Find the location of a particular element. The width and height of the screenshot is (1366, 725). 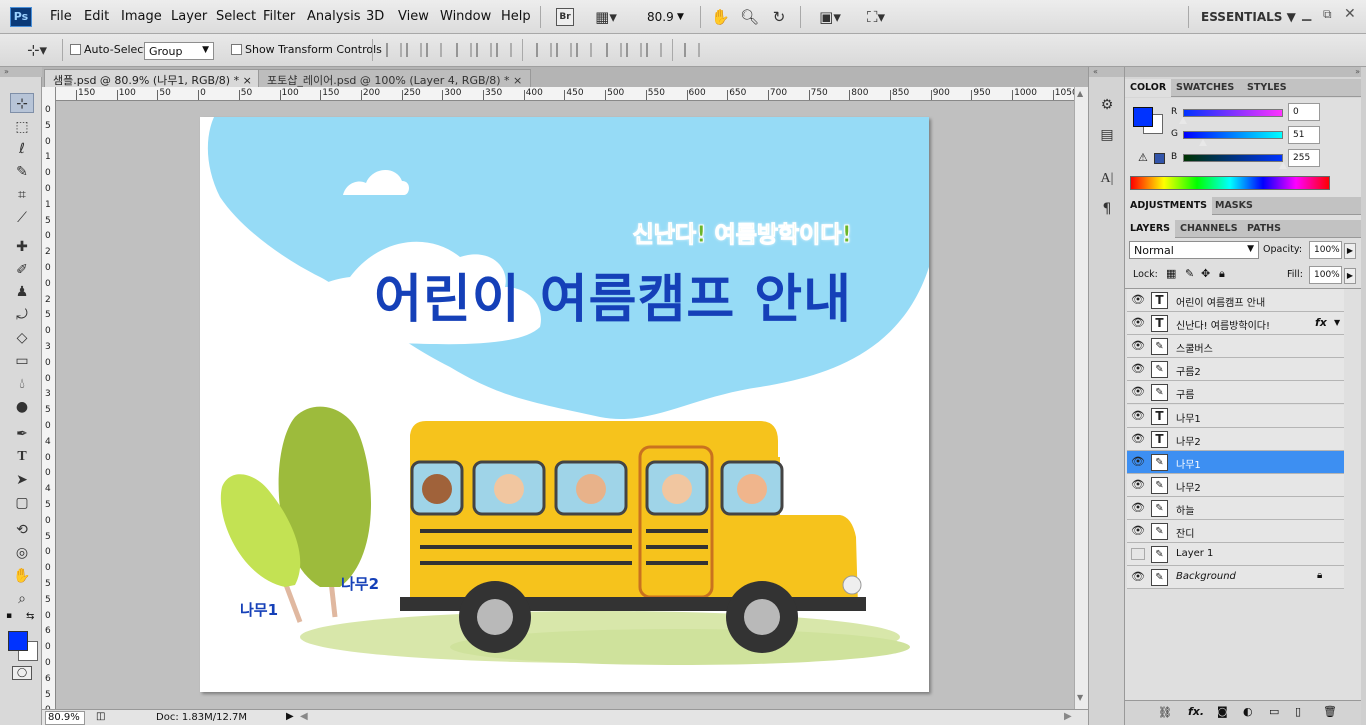

foreground-color-swatch is located at coordinates (18, 641).